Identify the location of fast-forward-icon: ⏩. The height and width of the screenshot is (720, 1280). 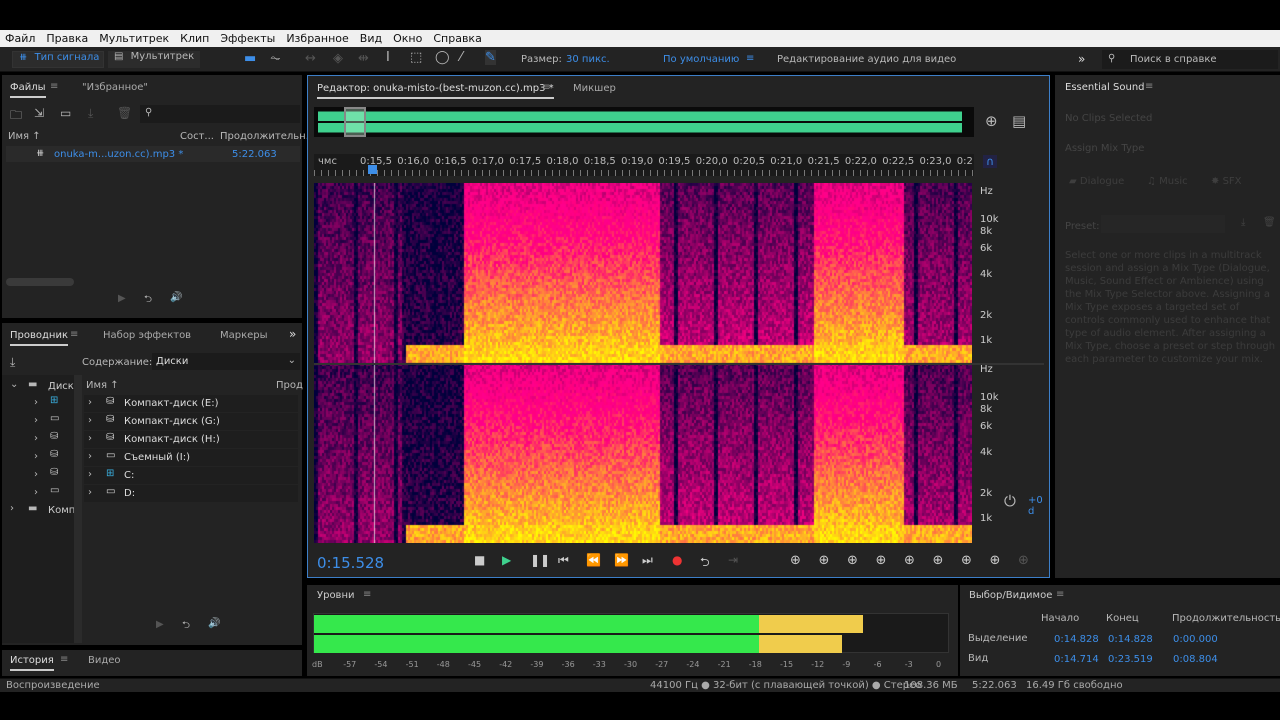
(621, 560).